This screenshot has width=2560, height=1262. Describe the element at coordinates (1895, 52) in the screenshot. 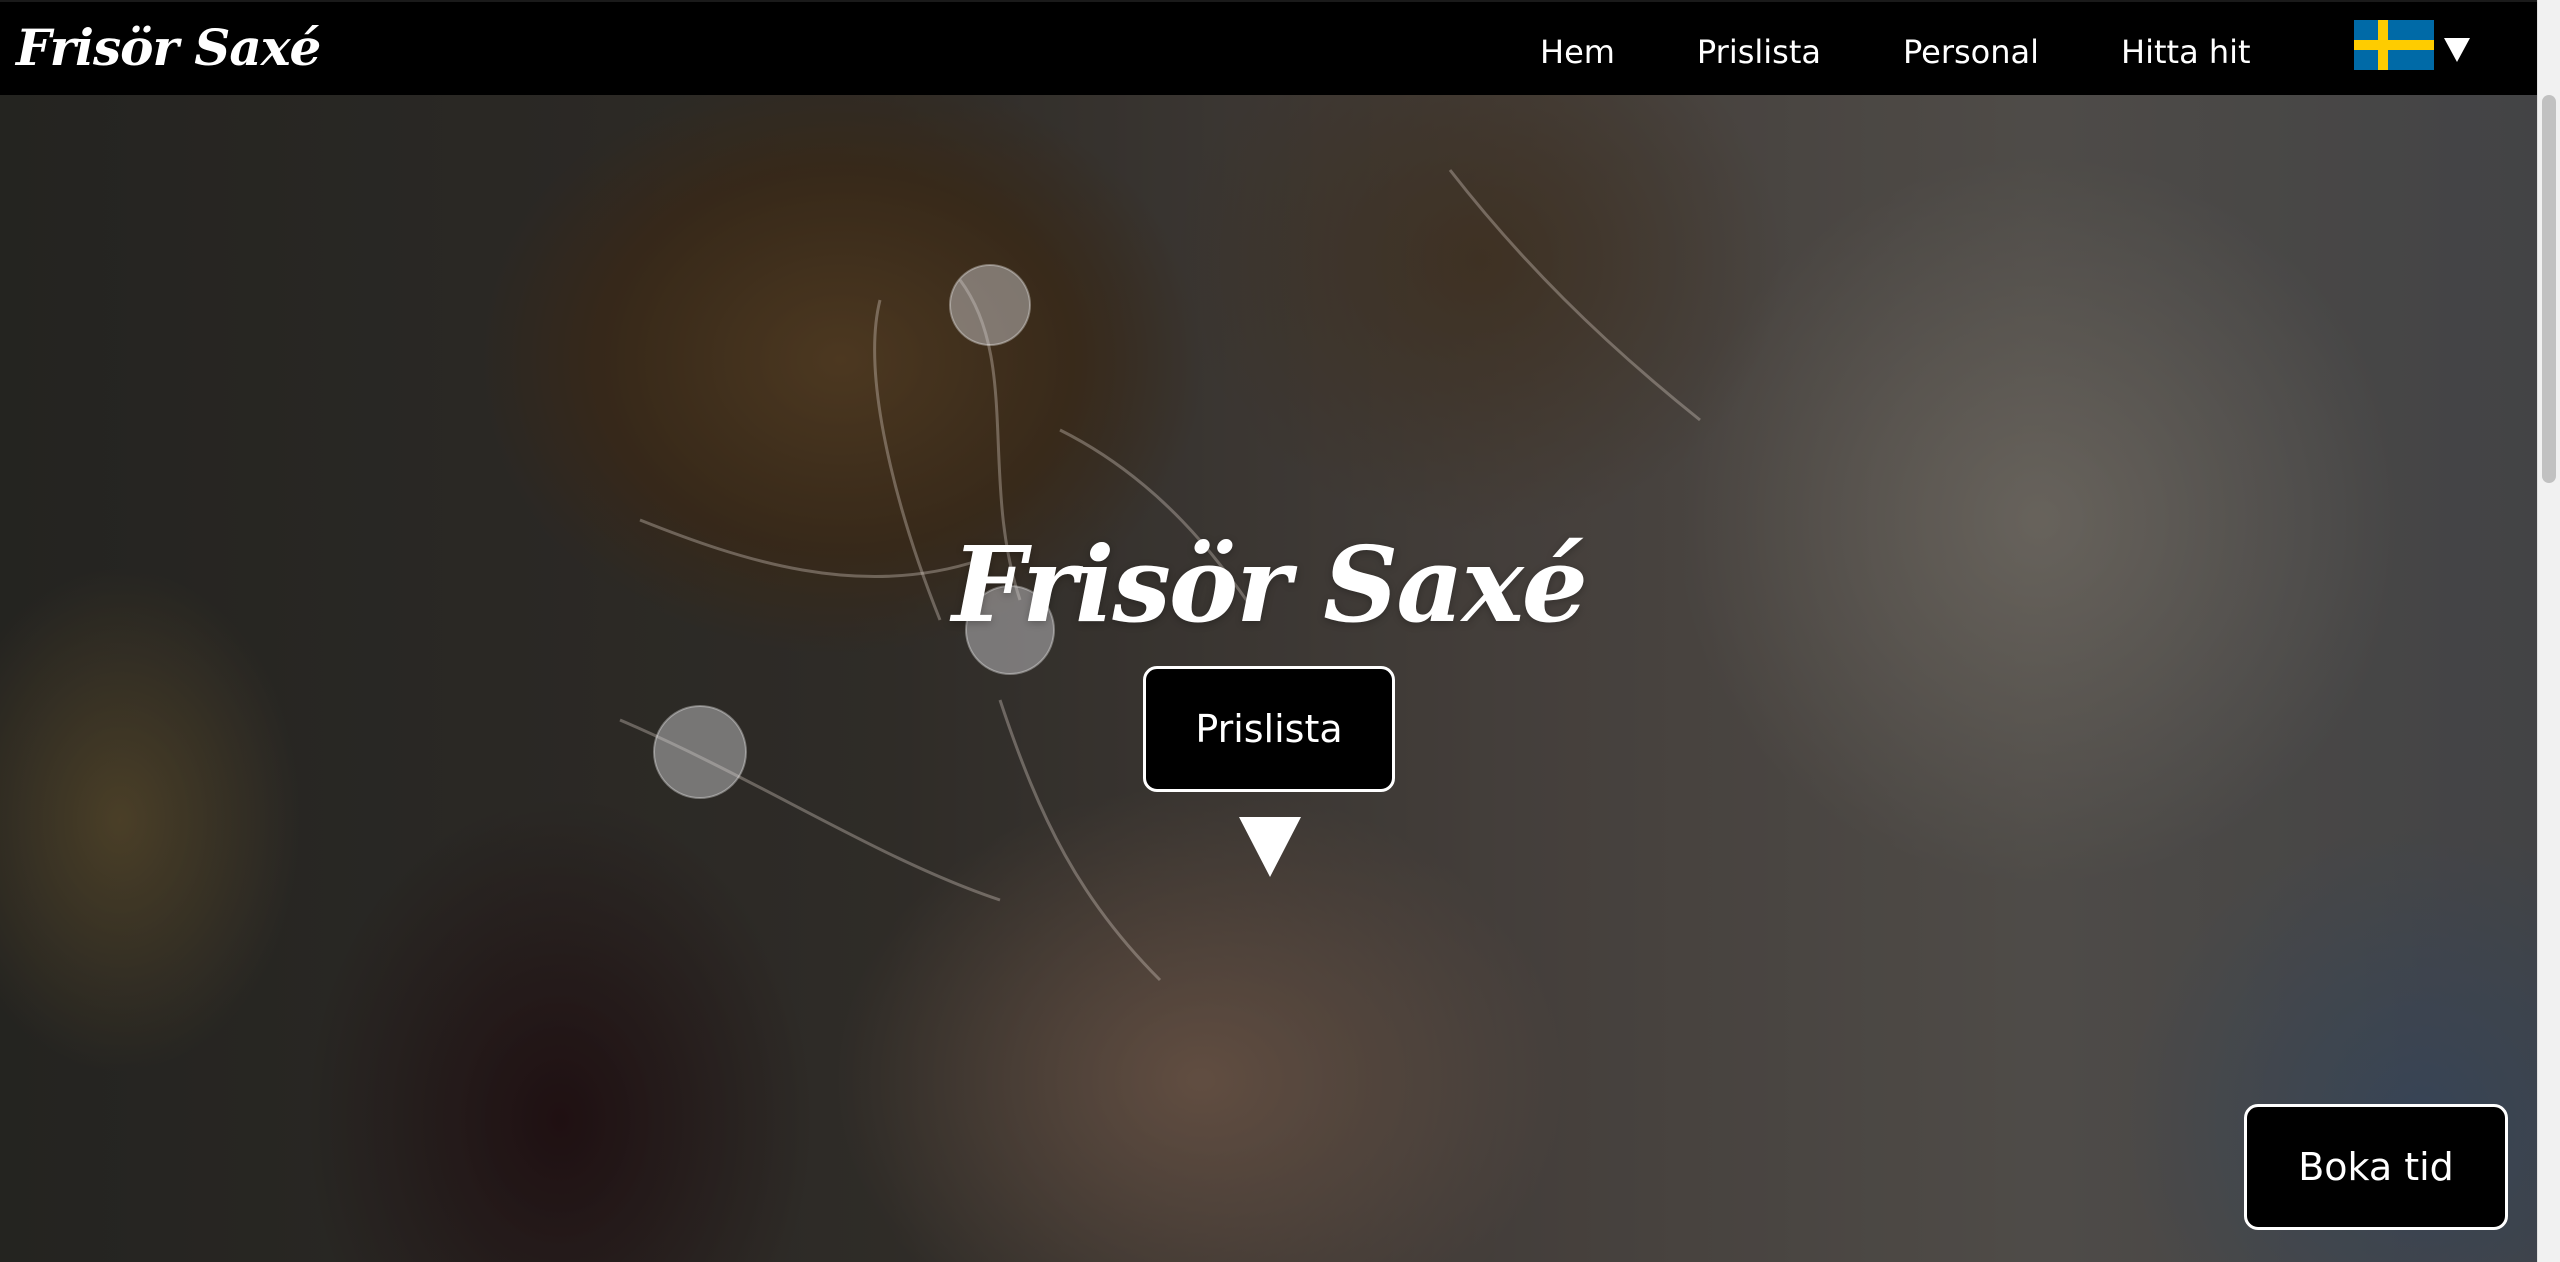

I see `main-navigation: Hem Prislista Personal Hitta hit` at that location.